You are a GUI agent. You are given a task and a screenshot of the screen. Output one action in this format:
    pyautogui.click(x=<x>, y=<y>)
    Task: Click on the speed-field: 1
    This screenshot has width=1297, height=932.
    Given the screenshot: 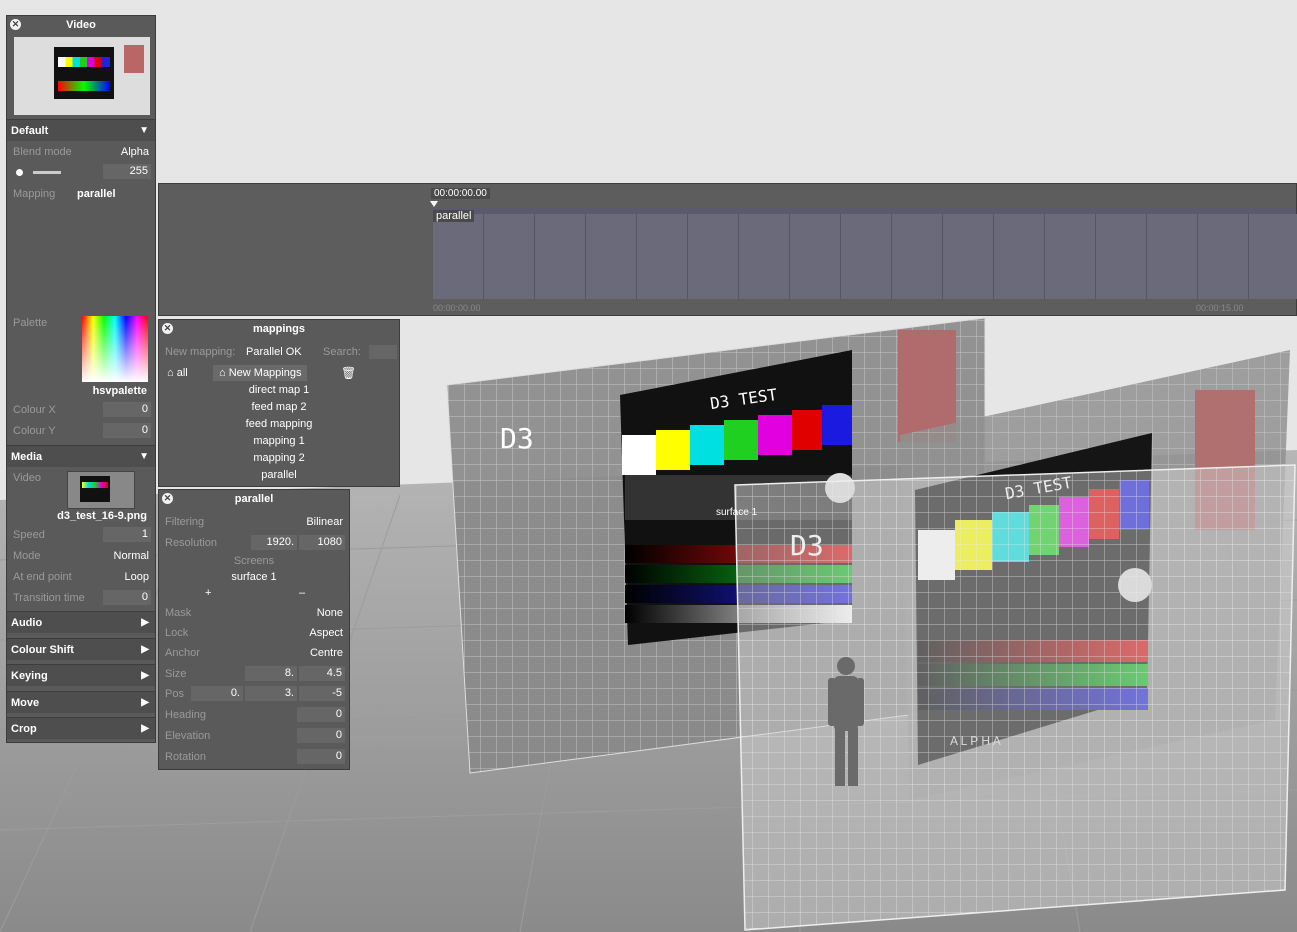 What is the action you would take?
    pyautogui.click(x=127, y=534)
    